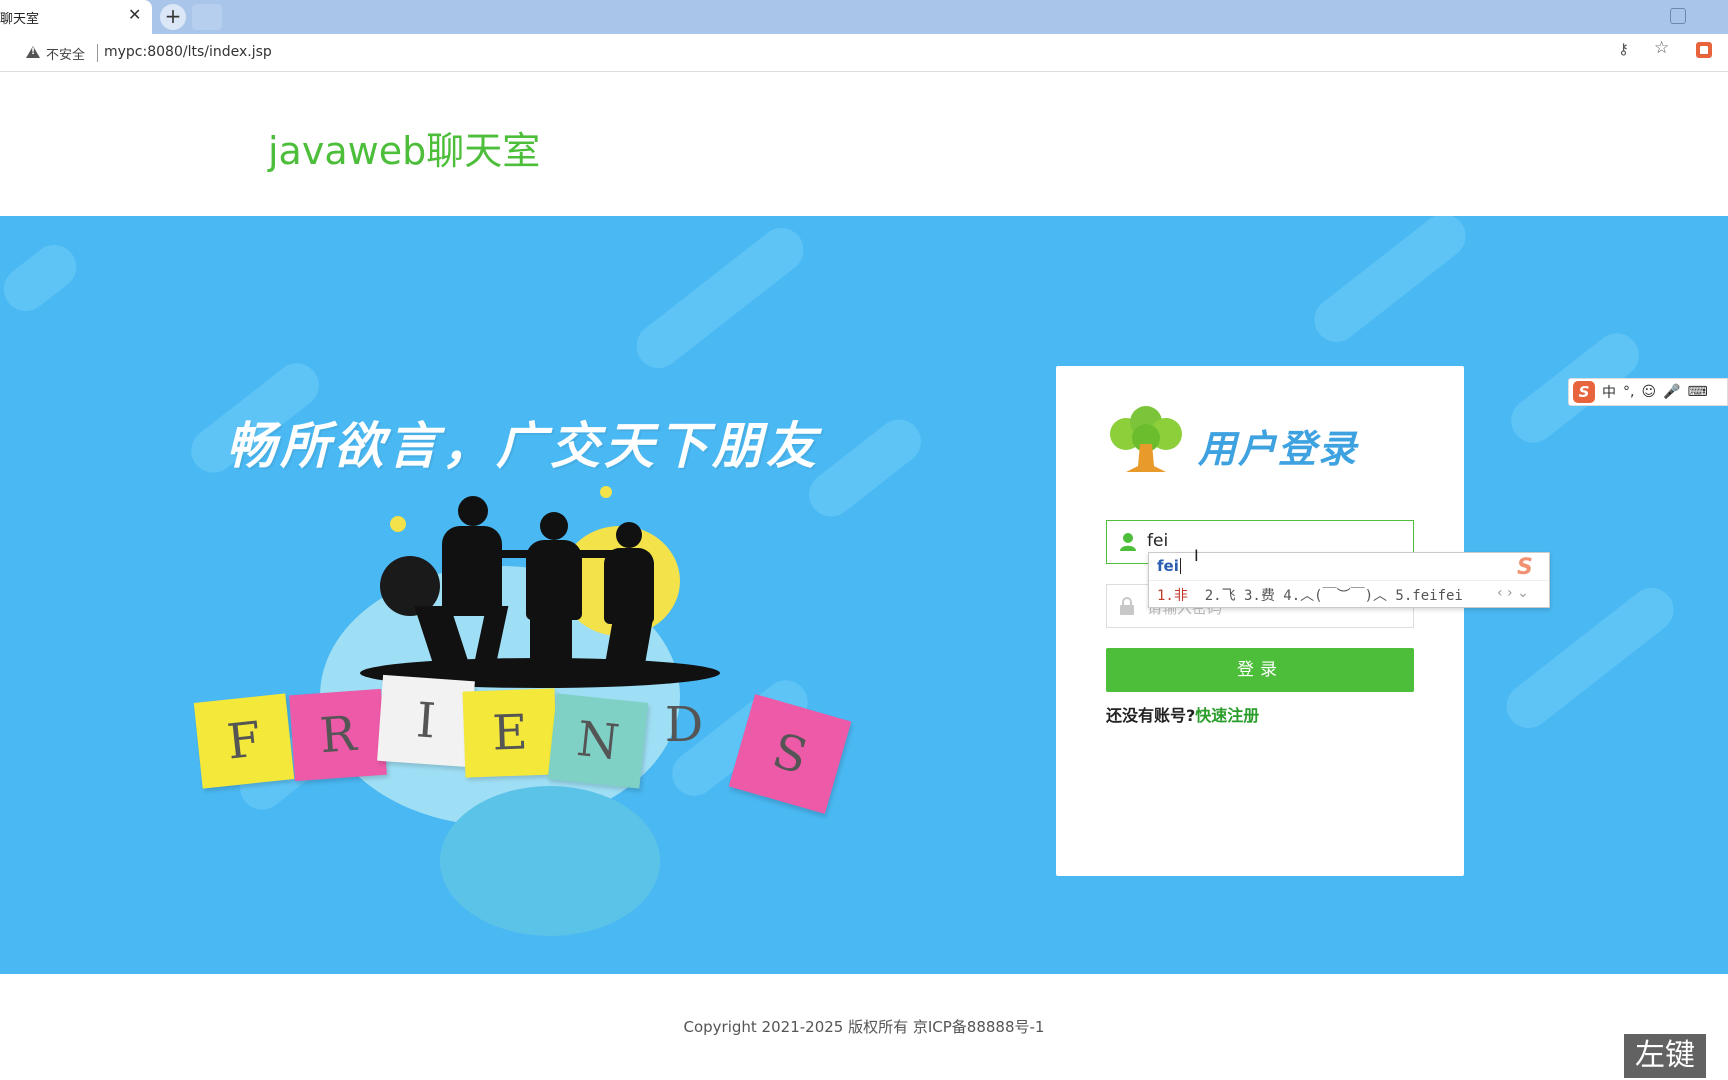 Image resolution: width=1728 pixels, height=1080 pixels. Describe the element at coordinates (173, 17) in the screenshot. I see `new-tab-button: +` at that location.